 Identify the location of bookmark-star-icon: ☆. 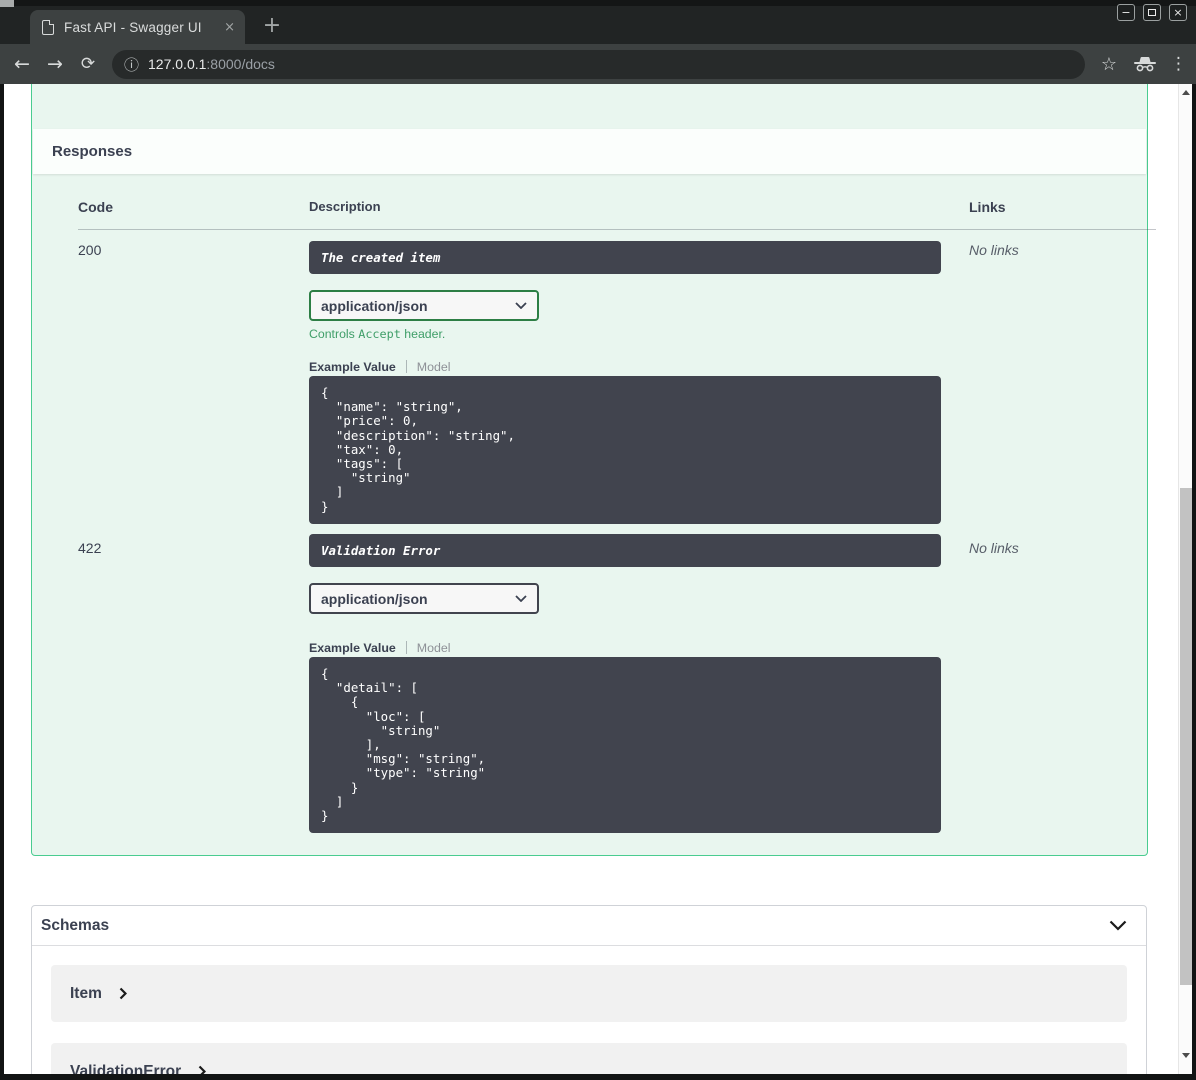
(1109, 64).